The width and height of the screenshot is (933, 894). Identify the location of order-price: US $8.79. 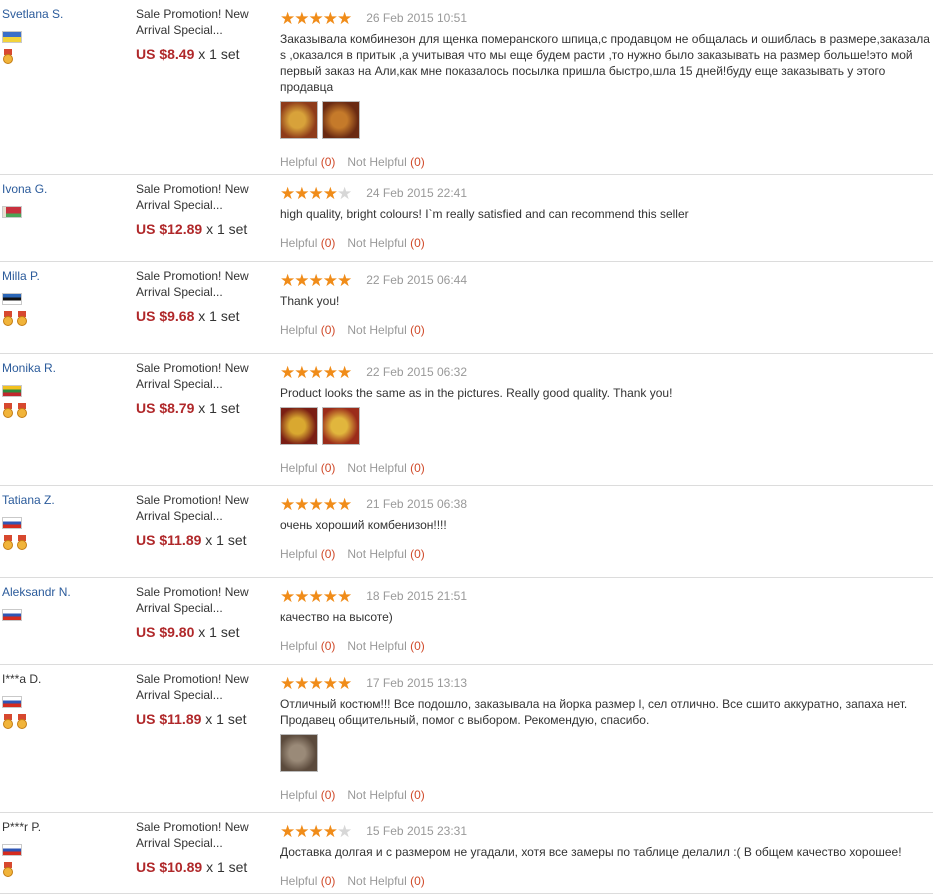
(165, 408).